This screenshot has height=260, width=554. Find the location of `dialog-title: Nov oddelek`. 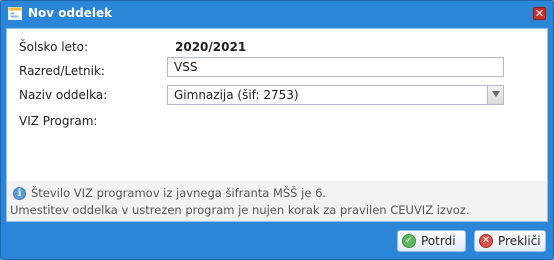

dialog-title: Nov oddelek is located at coordinates (70, 13).